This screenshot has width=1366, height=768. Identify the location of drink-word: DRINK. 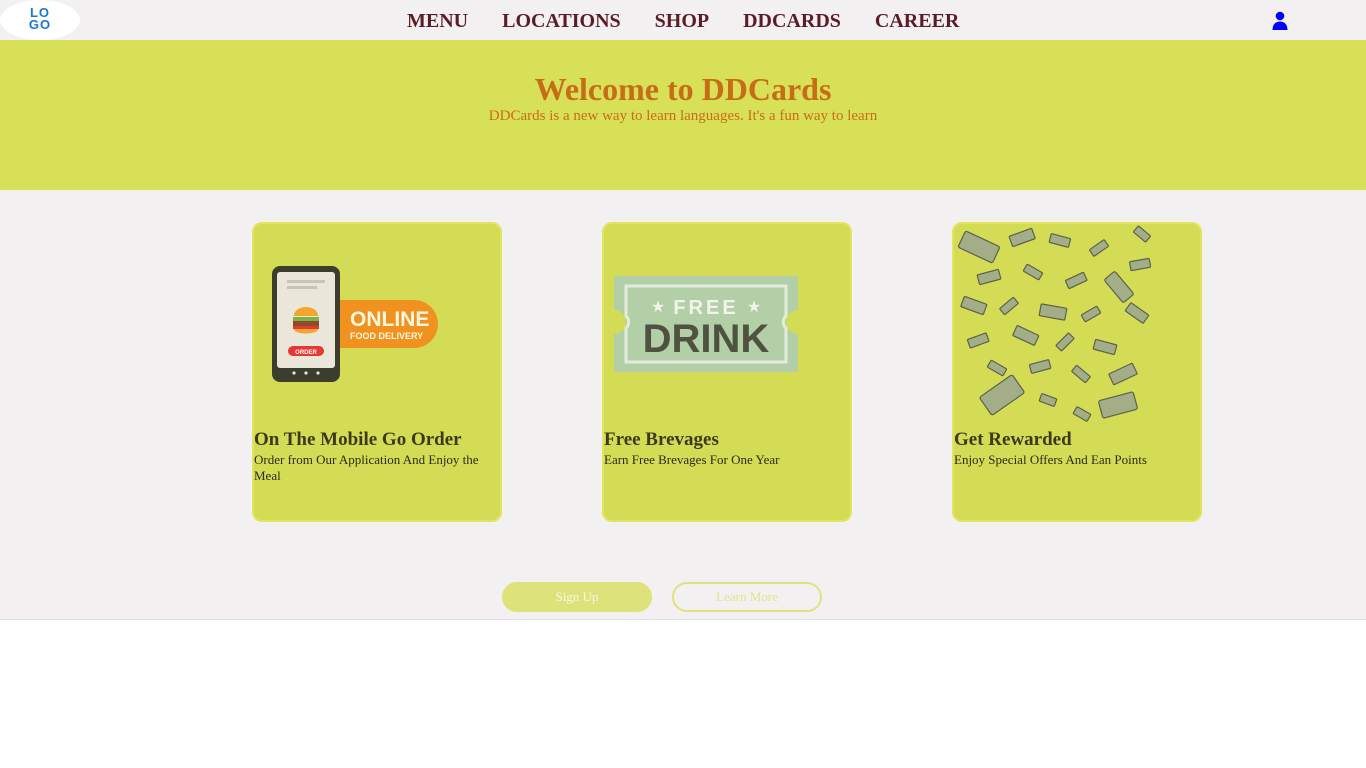
(706, 339).